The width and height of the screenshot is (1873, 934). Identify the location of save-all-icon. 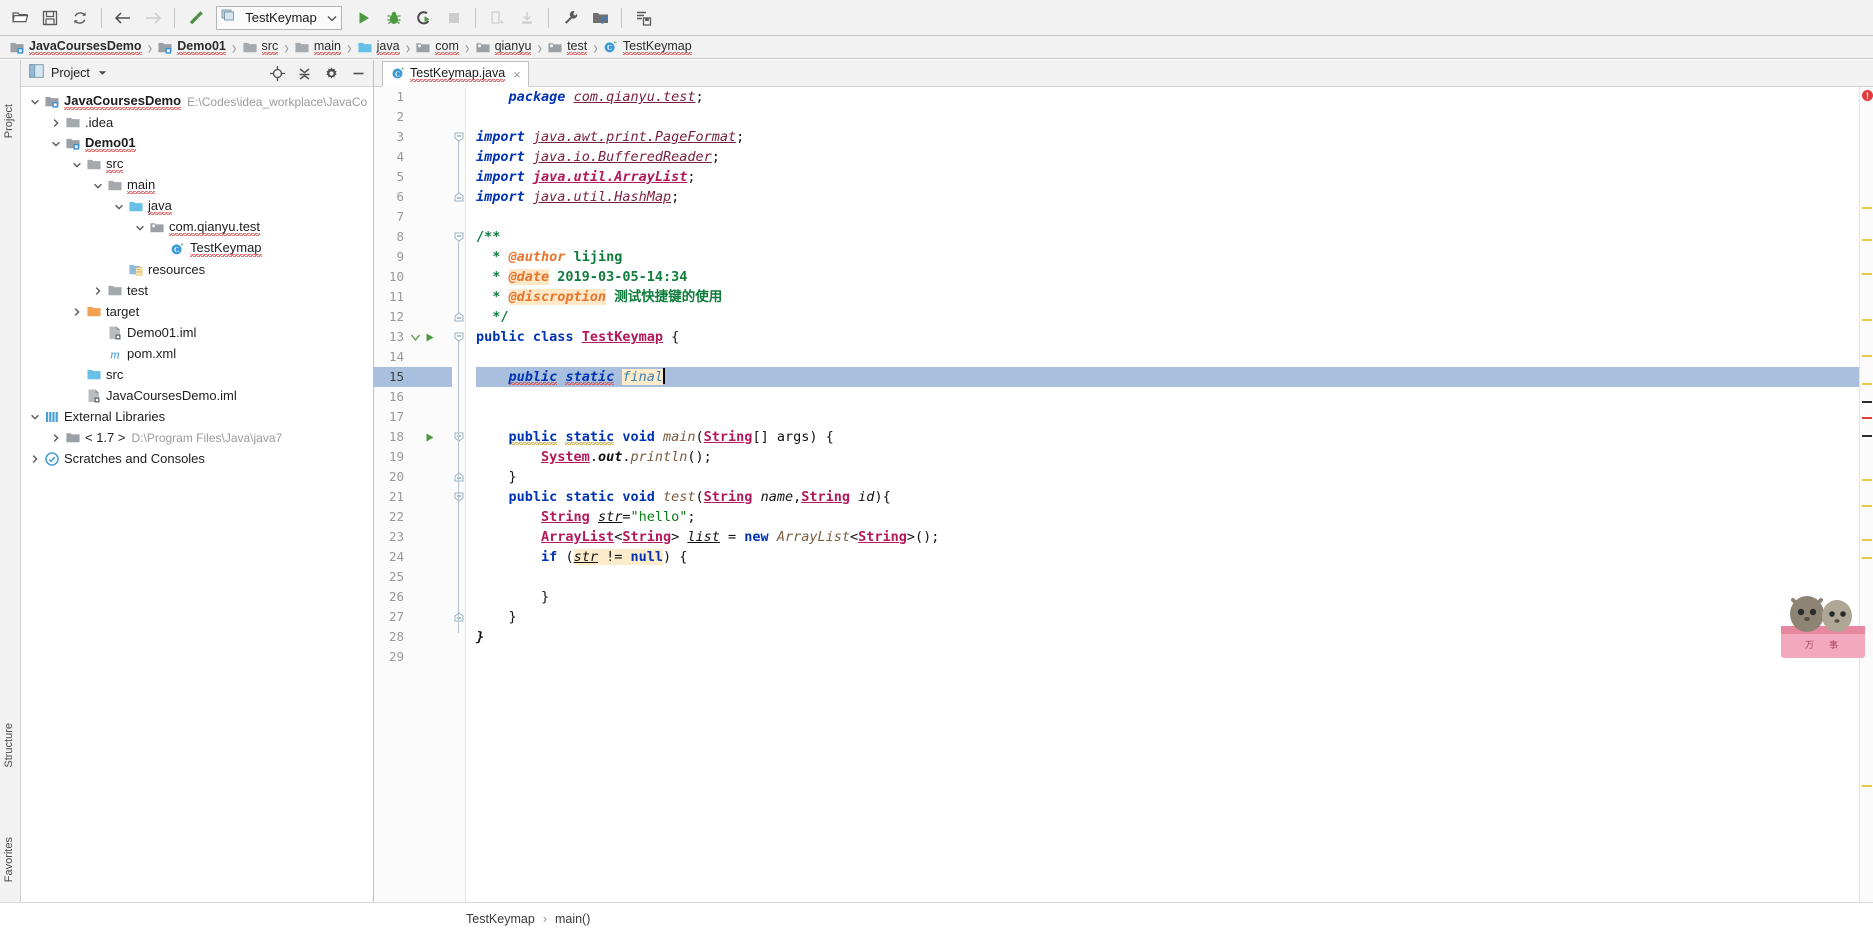
(50, 18).